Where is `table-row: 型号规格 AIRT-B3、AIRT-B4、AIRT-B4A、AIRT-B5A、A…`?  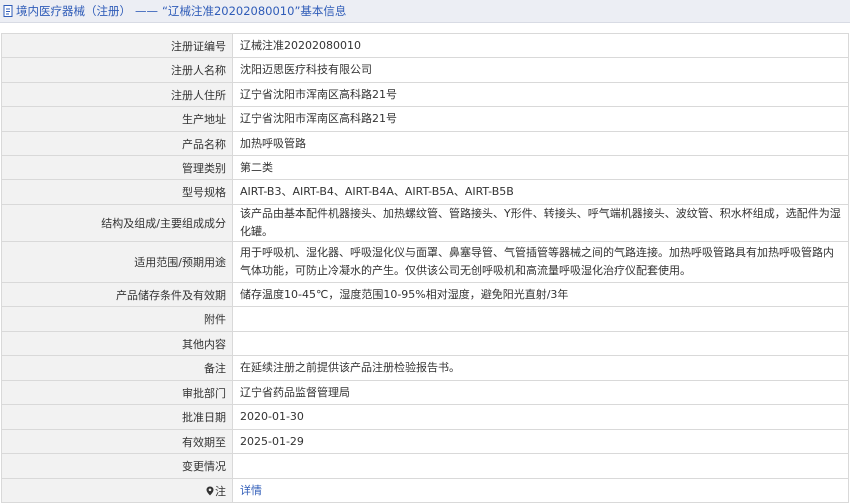 table-row: 型号规格 AIRT-B3、AIRT-B4、AIRT-B4A、AIRT-B5A、A… is located at coordinates (425, 192).